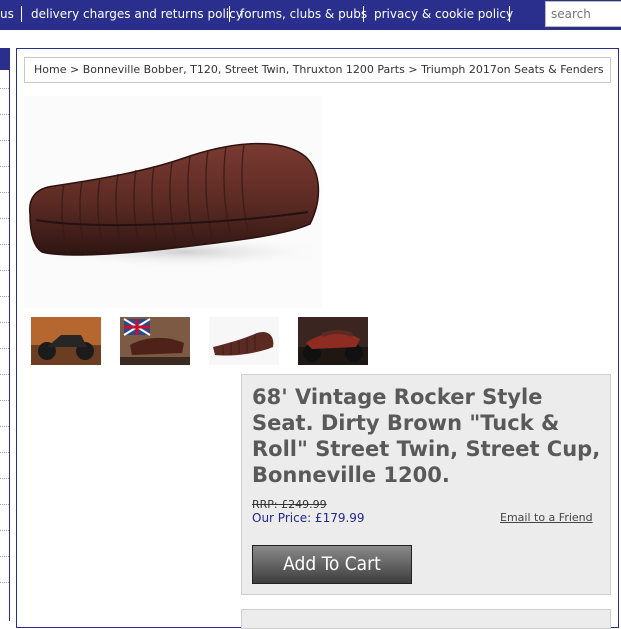  Describe the element at coordinates (443, 15) in the screenshot. I see `nav-item-privacy: privacy & cookie policy` at that location.